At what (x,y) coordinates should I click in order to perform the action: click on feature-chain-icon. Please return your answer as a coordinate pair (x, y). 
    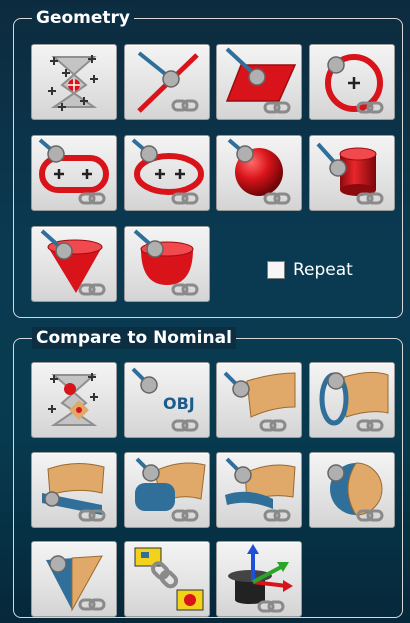
    Looking at the image, I should click on (169, 579).